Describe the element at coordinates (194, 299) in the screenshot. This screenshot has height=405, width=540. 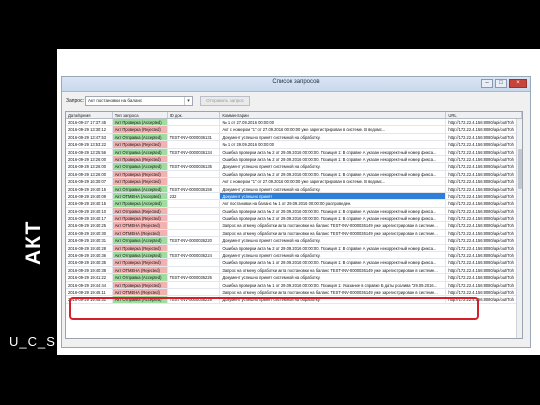
I see `cell-doc-id: TEST-INV-0000036229` at that location.